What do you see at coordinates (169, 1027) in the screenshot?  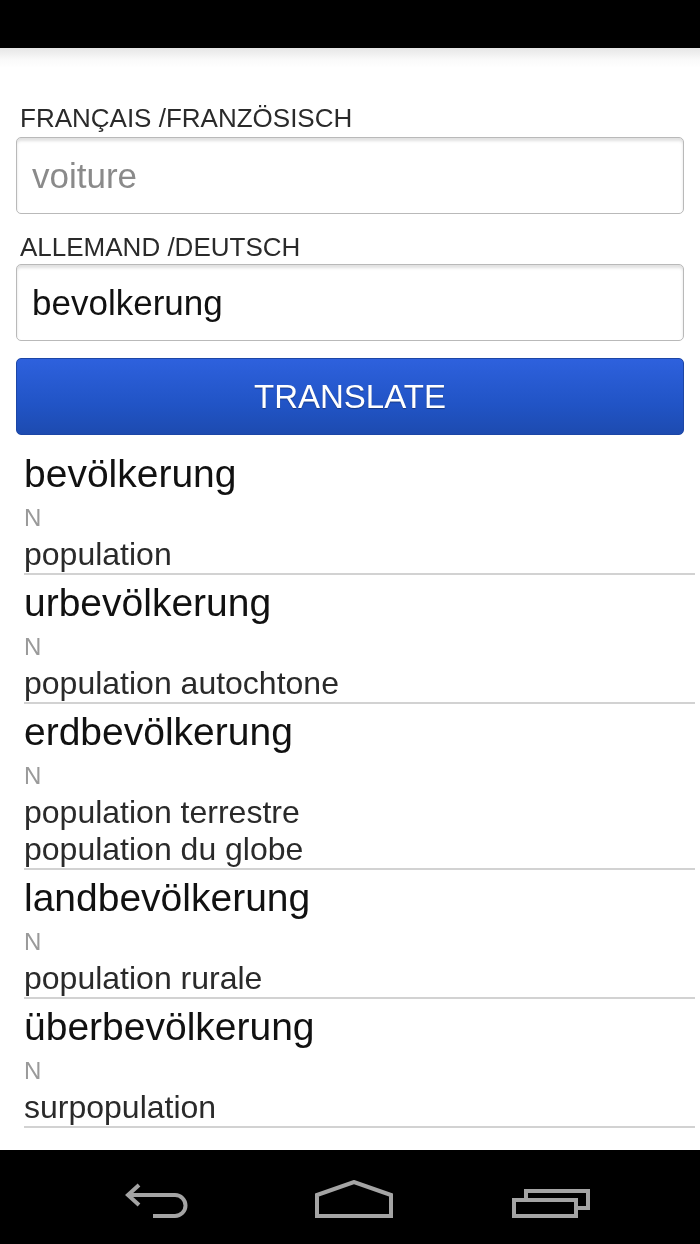 I see `headword: überbevölkerung` at bounding box center [169, 1027].